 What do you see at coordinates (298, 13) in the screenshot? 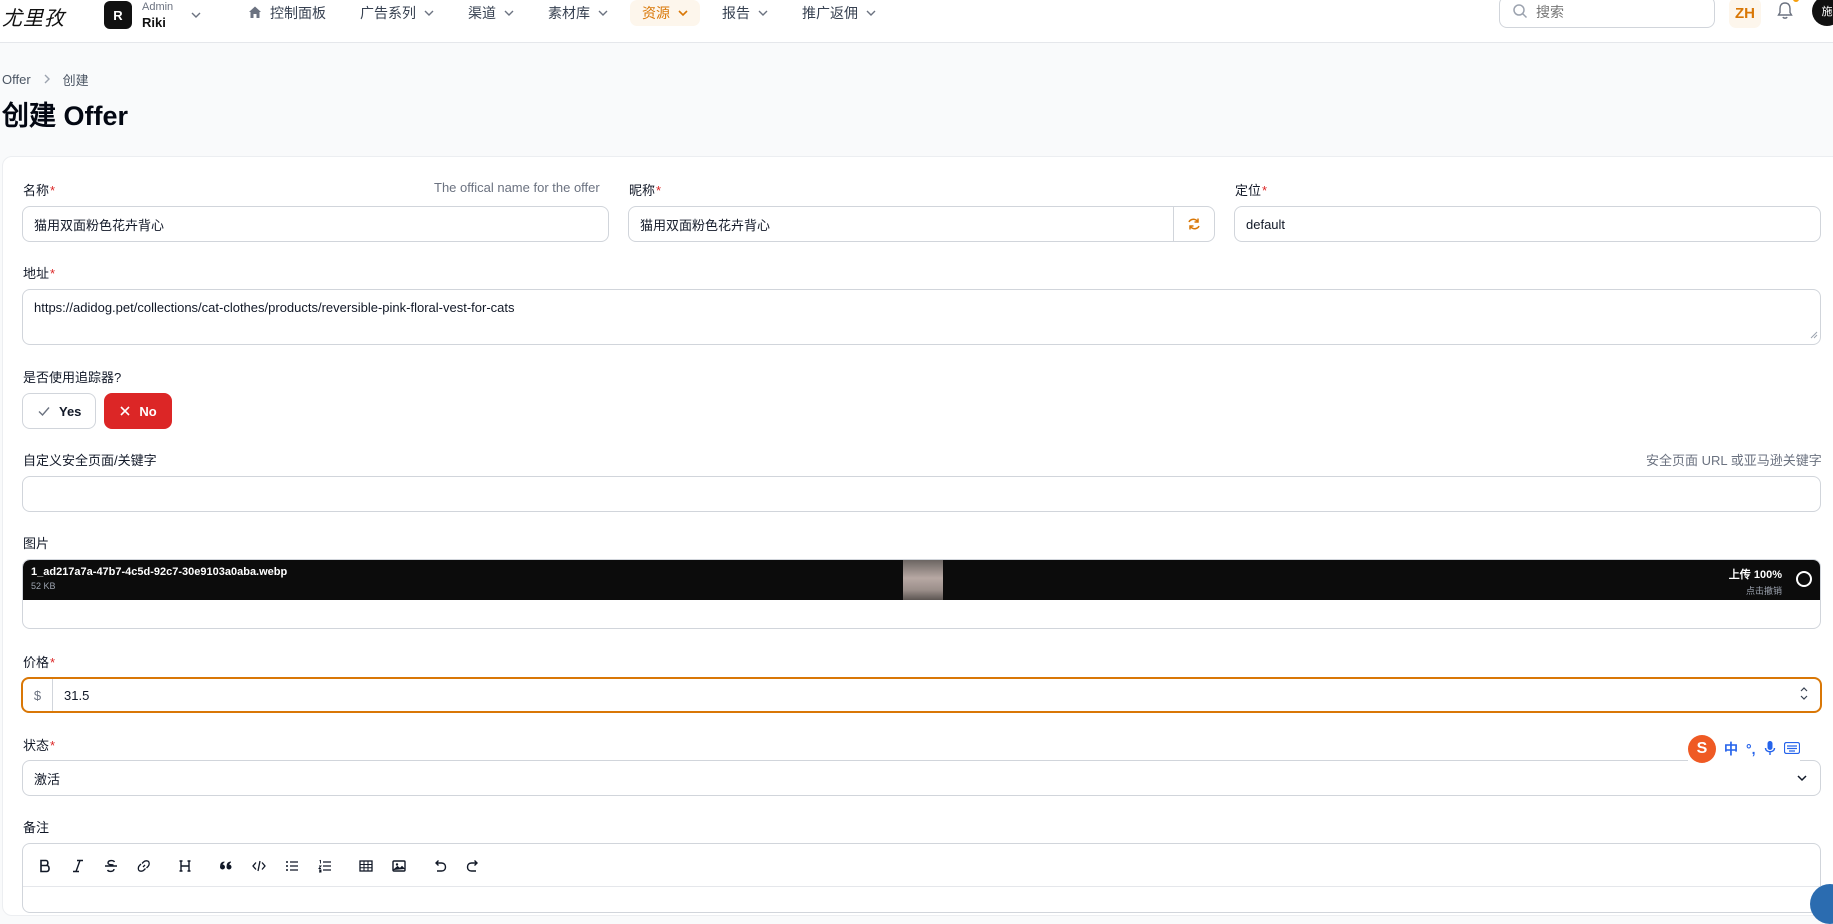
I see `nav-label: 控制面板` at bounding box center [298, 13].